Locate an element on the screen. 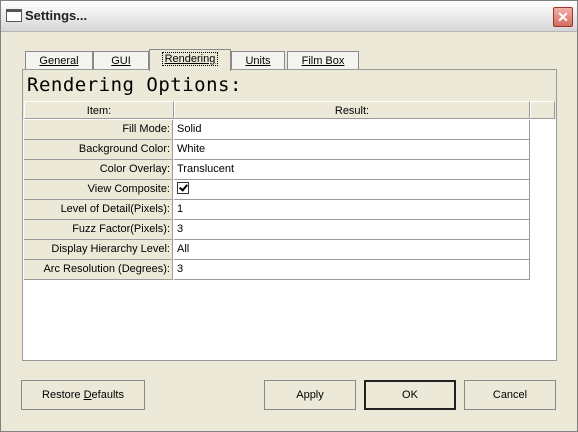 The image size is (578, 432). title-bar: Settings... ✕ is located at coordinates (289, 16).